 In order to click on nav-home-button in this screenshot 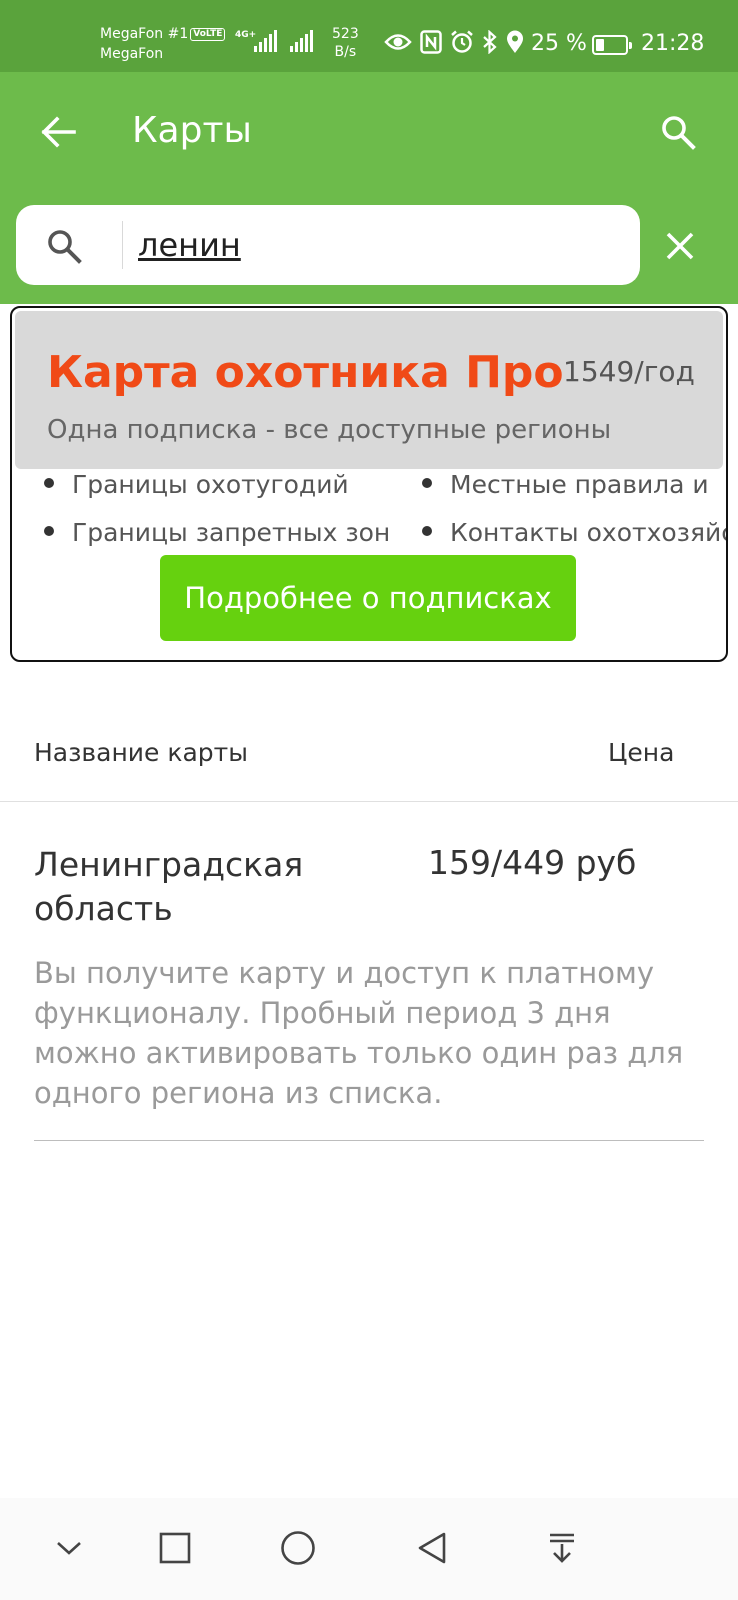, I will do `click(298, 1548)`.